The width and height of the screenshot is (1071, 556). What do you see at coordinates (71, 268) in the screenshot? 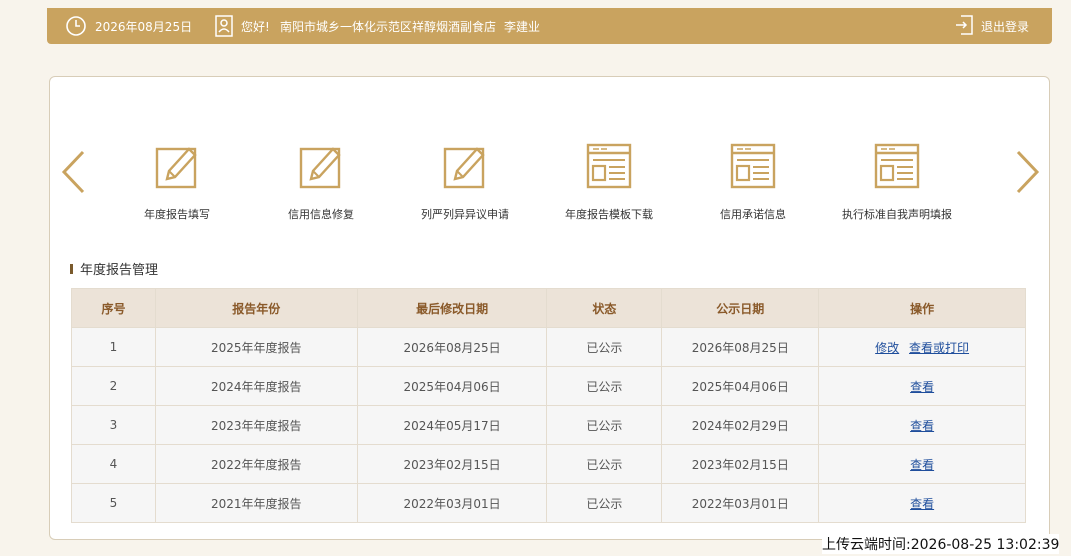
I see `section-marker` at bounding box center [71, 268].